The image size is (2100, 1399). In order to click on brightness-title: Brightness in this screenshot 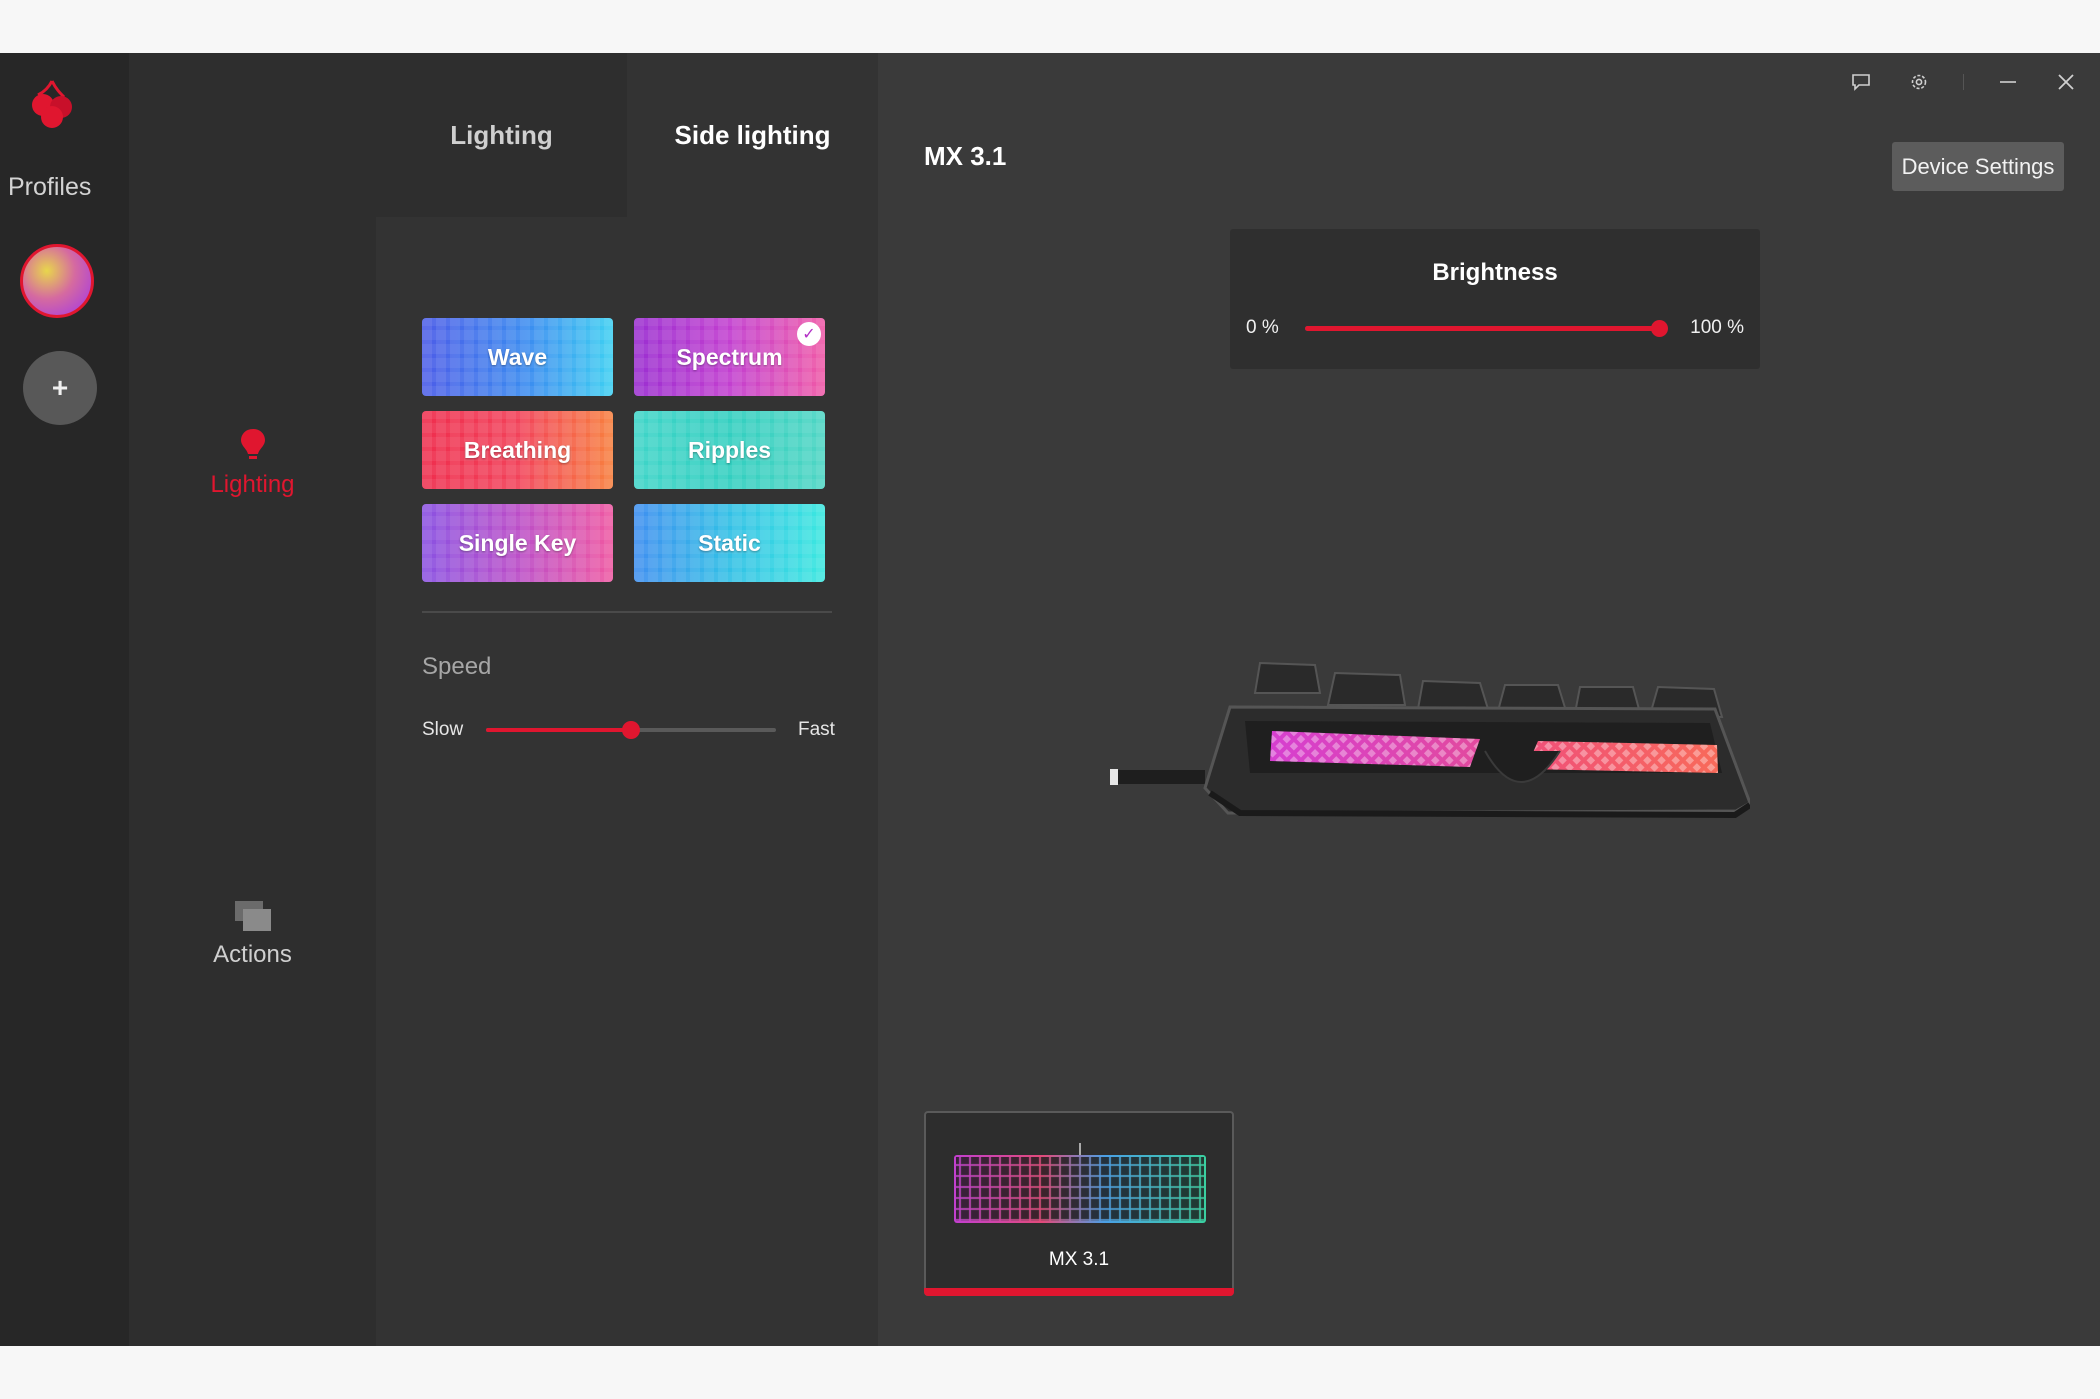, I will do `click(1495, 272)`.